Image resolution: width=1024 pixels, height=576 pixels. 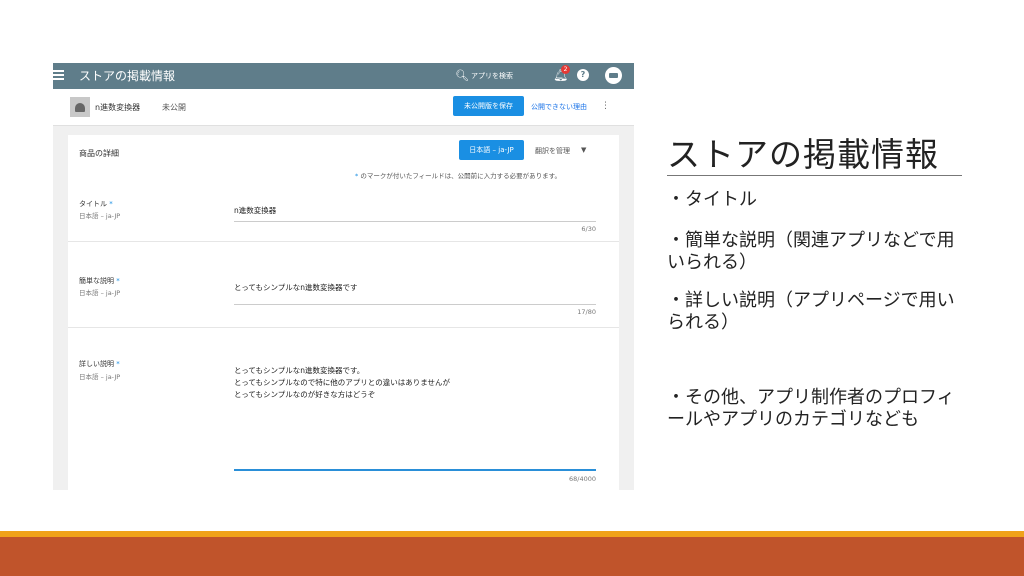 I want to click on full-description-locale: 日本語 – ja-JP, so click(x=100, y=377).